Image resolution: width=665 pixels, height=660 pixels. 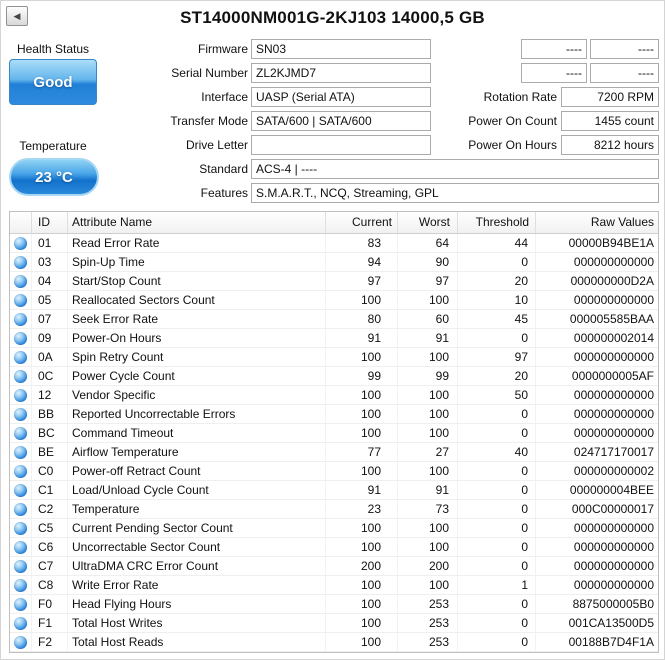 I want to click on attr-current: 83, so click(x=362, y=243).